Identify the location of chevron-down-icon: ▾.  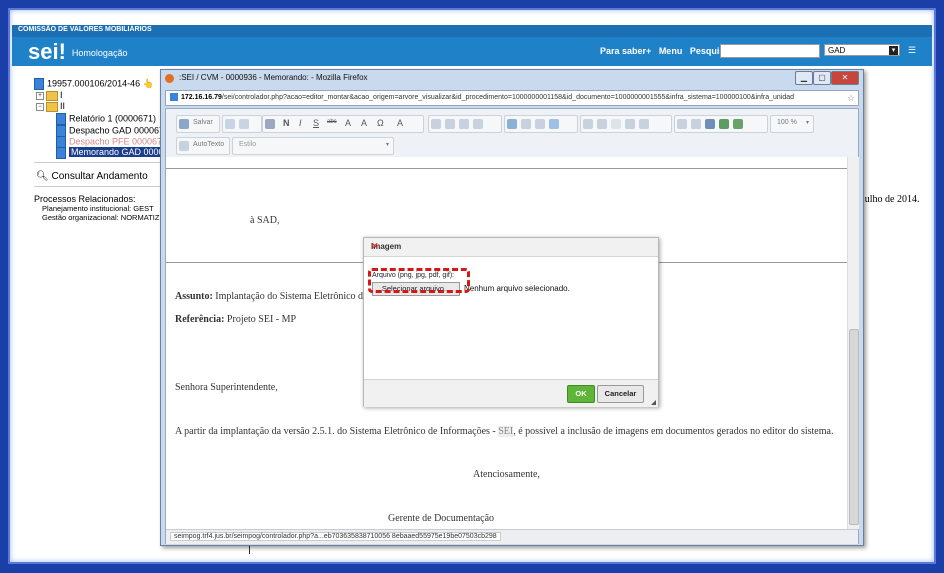
(893, 50).